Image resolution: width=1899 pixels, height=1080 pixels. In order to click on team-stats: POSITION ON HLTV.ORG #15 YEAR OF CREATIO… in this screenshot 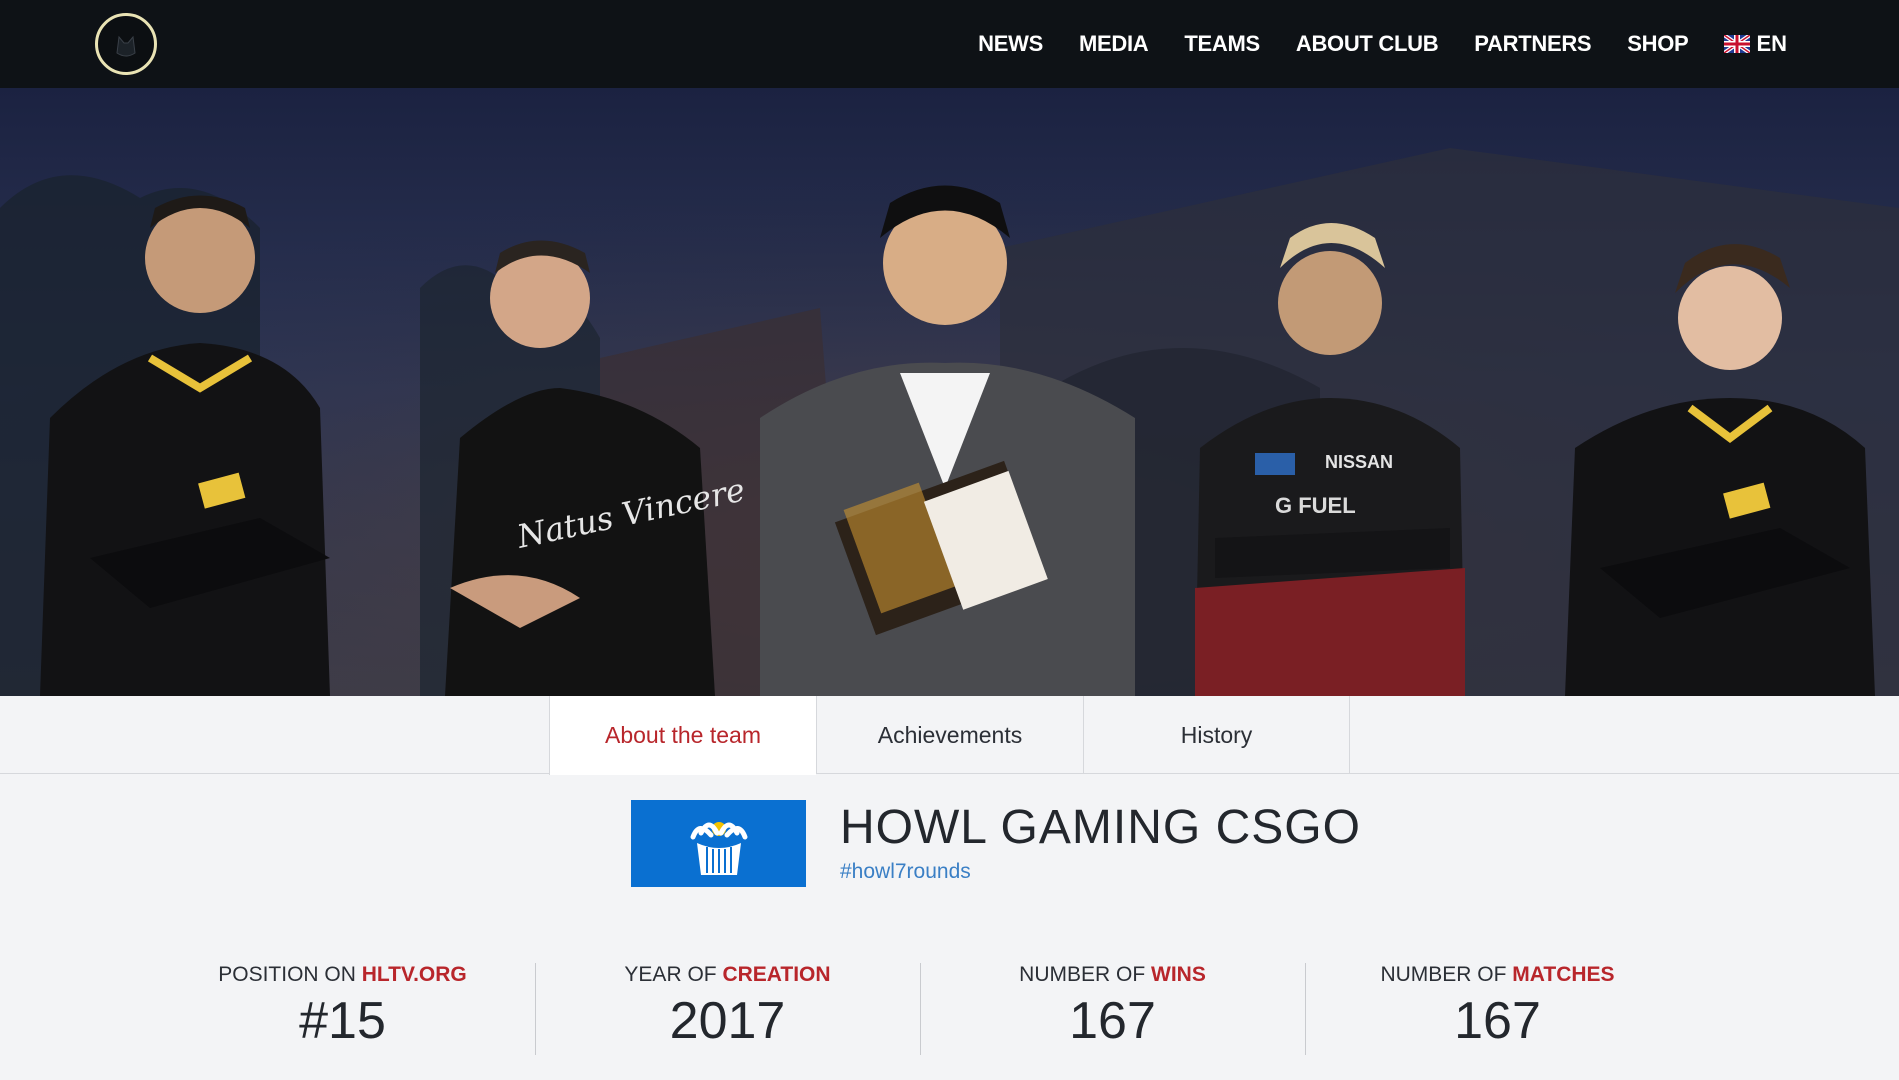, I will do `click(920, 1005)`.